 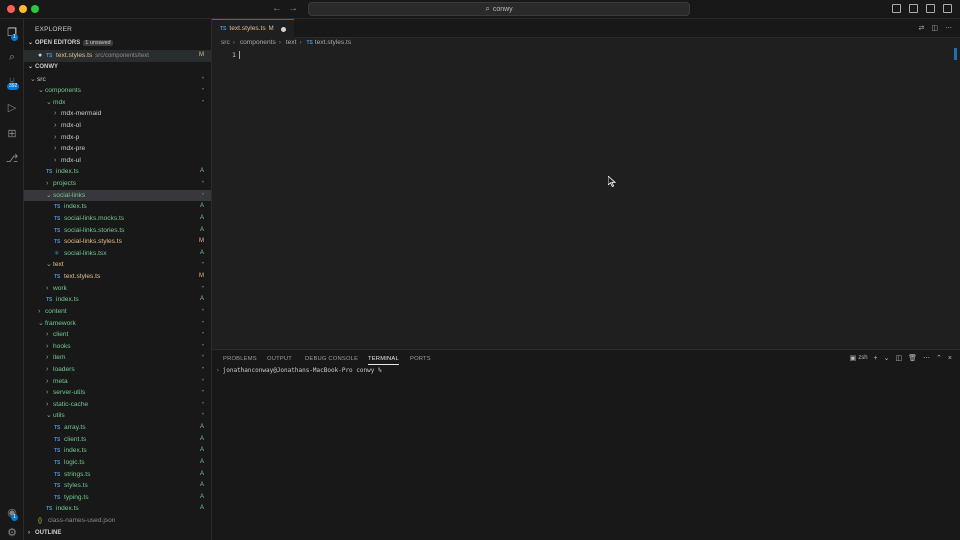 I want to click on tab-text-styles: TS text.styles.ts M, so click(x=253, y=28).